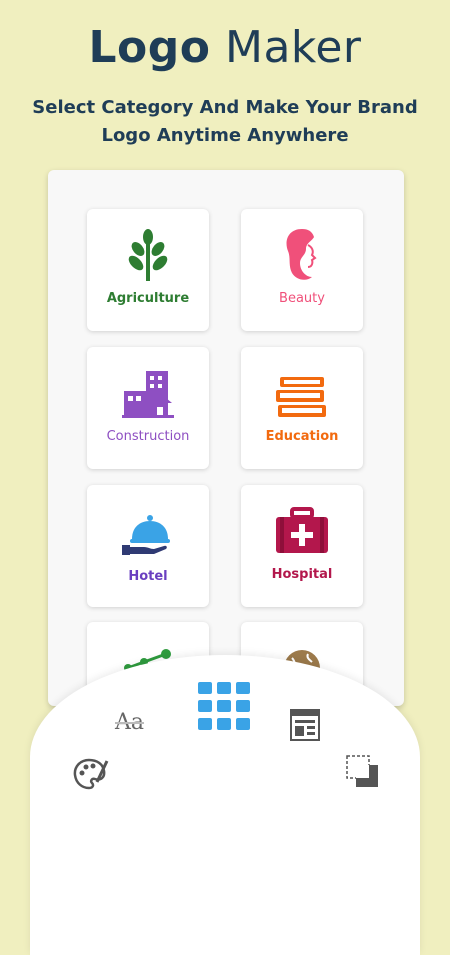 Image resolution: width=450 pixels, height=955 pixels. Describe the element at coordinates (302, 533) in the screenshot. I see `first-aid-kit-icon` at that location.